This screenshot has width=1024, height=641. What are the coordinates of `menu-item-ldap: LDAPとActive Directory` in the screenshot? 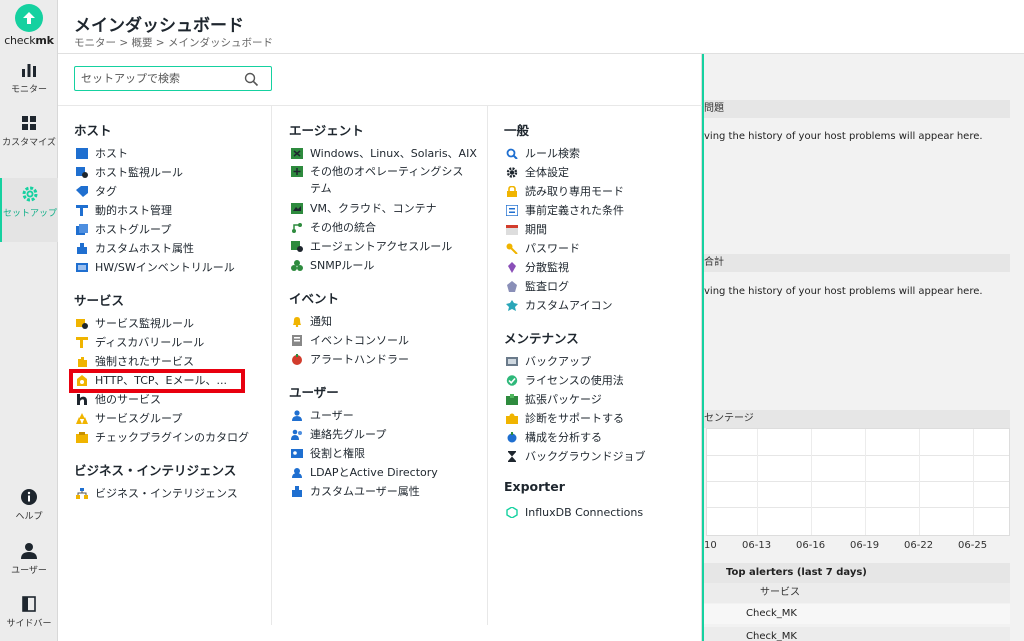 It's located at (383, 472).